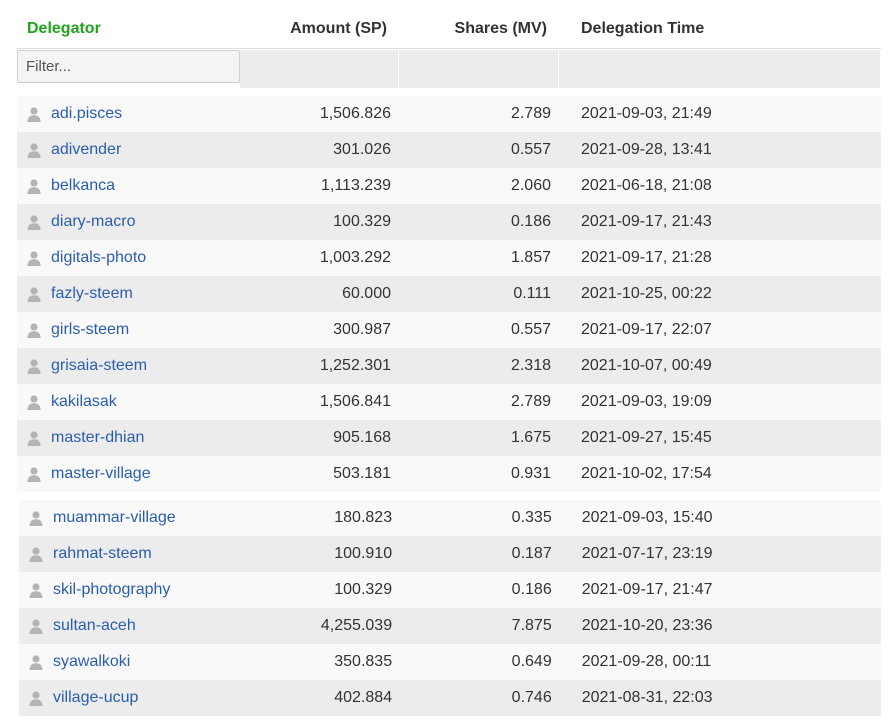 Image resolution: width=892 pixels, height=724 pixels. I want to click on delegator-link: syawalkoki, so click(91, 662).